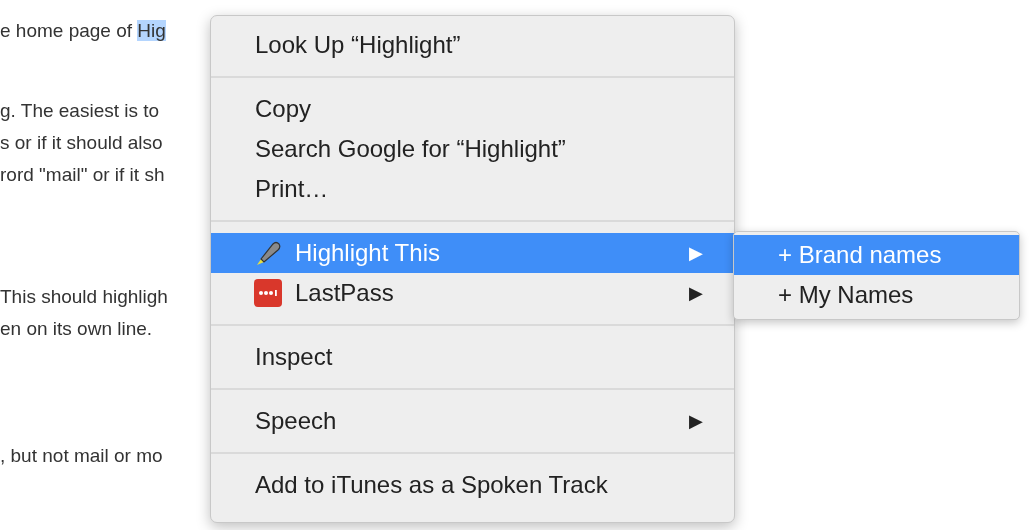  I want to click on body-text: en on its own line., so click(76, 328).